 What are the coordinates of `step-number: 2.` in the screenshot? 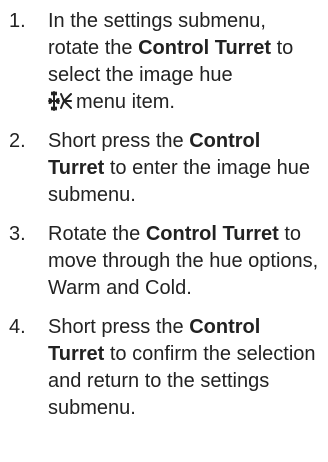 It's located at (17, 141).